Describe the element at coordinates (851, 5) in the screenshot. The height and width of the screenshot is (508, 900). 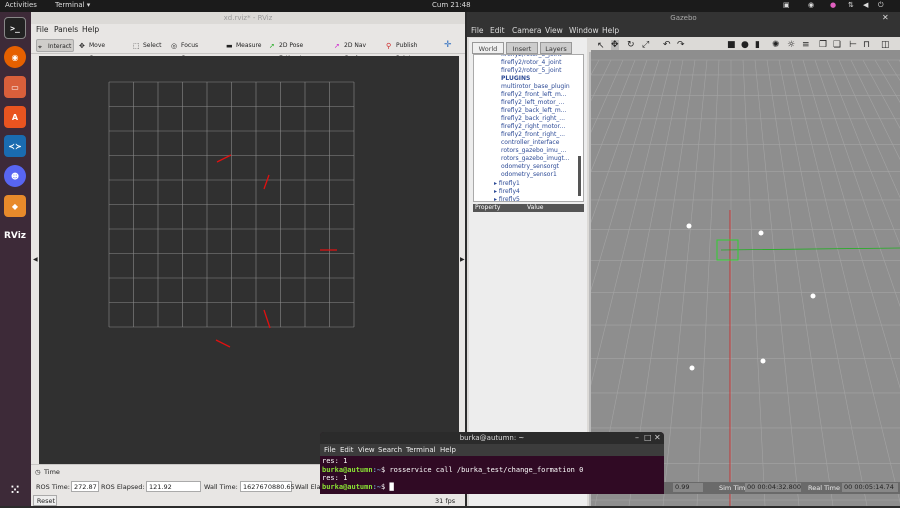
I see `network-icon: ⇅` at that location.